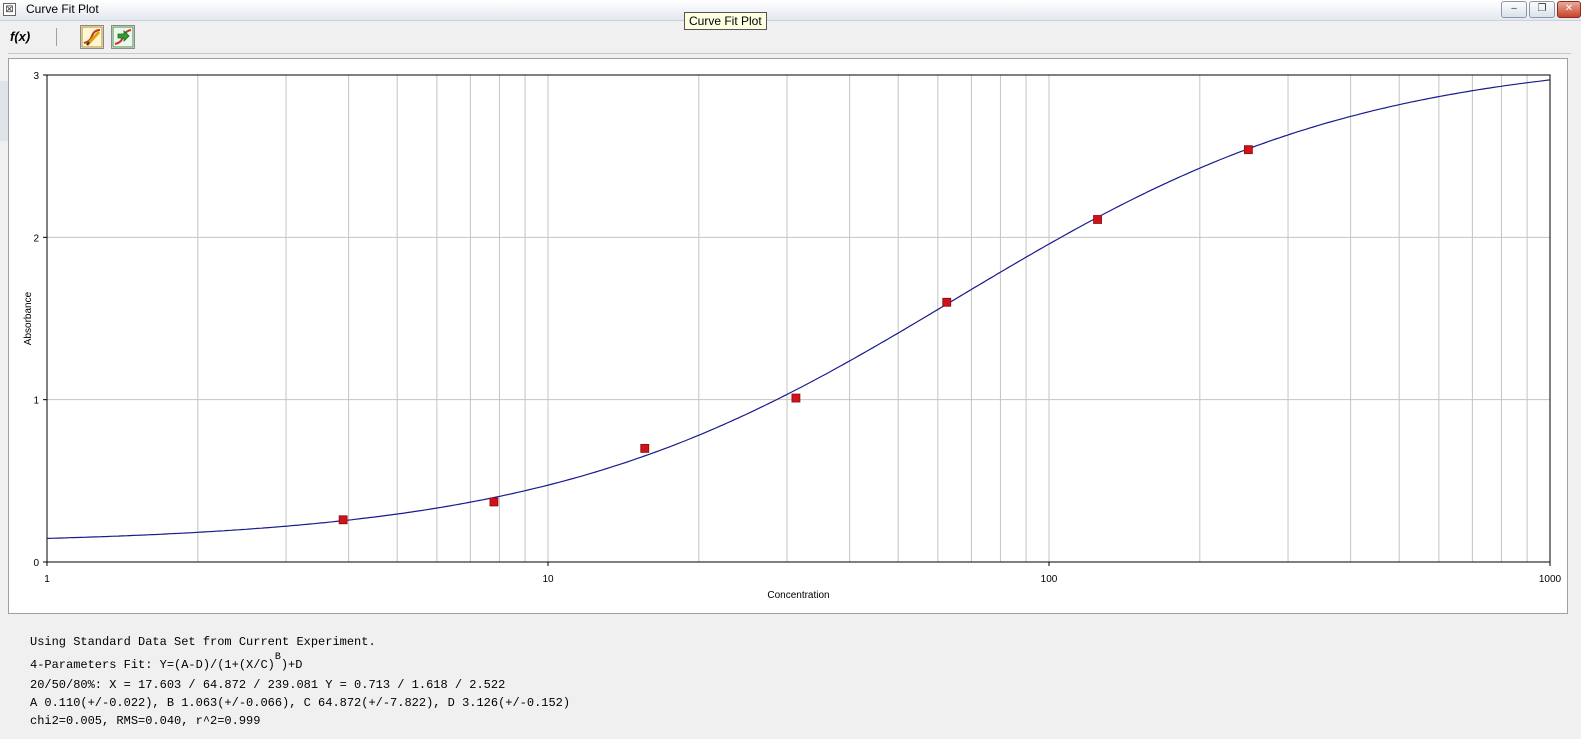  What do you see at coordinates (1569, 9) in the screenshot?
I see `close-button: ✕` at bounding box center [1569, 9].